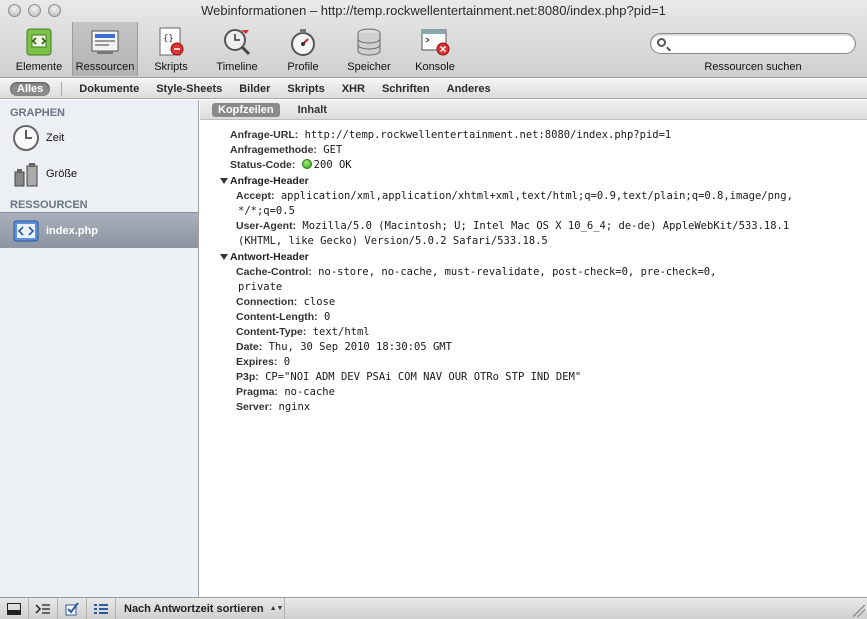  What do you see at coordinates (266, 211) in the screenshot?
I see `header-value-continued: */*;q=0.5` at bounding box center [266, 211].